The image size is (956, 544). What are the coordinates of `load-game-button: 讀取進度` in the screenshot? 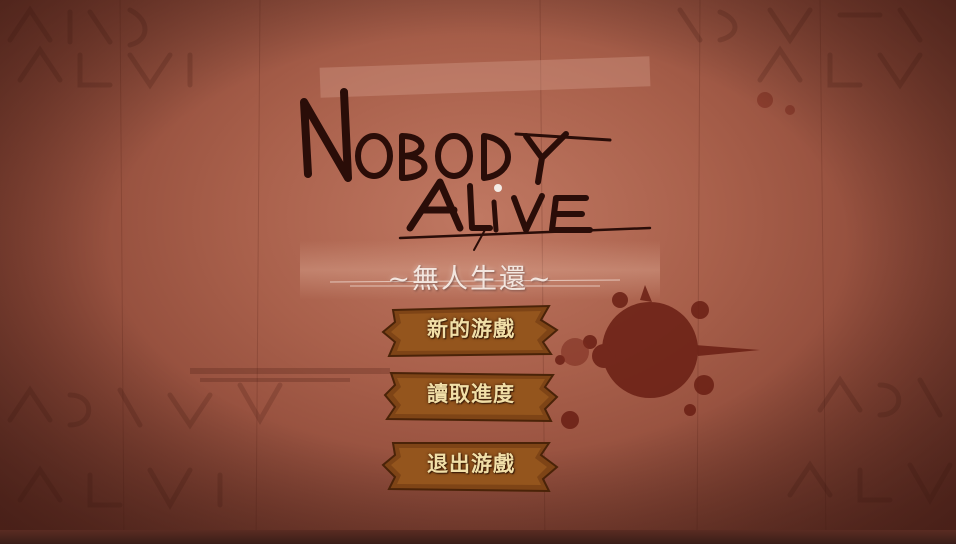 It's located at (471, 396).